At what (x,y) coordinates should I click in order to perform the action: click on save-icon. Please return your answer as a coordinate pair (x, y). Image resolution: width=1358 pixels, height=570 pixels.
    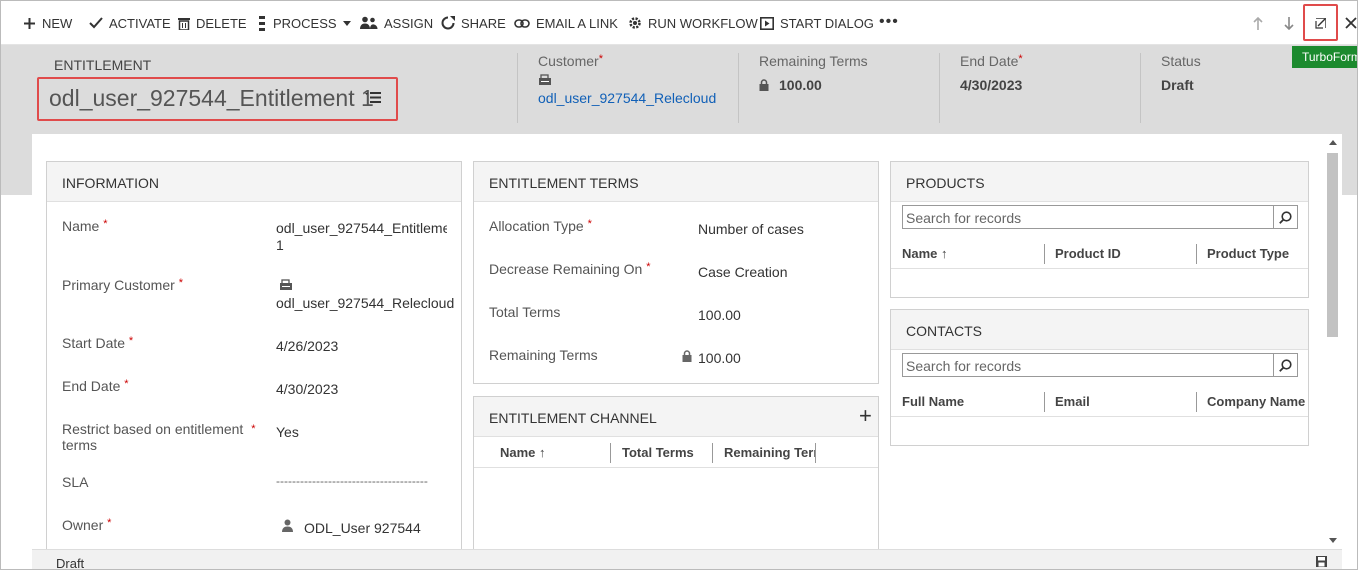
    Looking at the image, I should click on (1321, 561).